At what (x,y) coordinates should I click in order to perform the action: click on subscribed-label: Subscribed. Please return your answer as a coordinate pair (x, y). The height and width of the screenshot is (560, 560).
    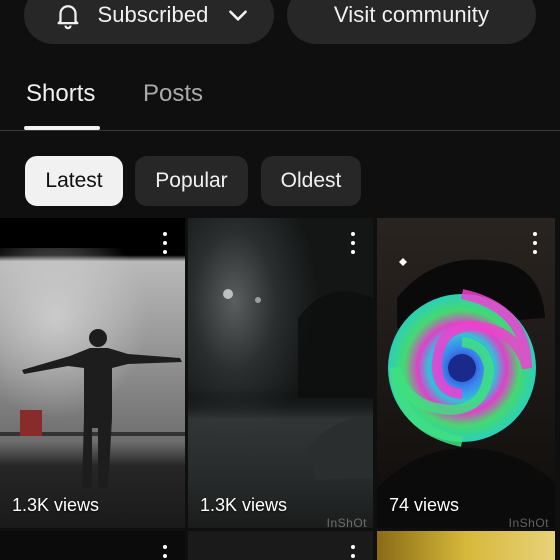
    Looking at the image, I should click on (153, 14).